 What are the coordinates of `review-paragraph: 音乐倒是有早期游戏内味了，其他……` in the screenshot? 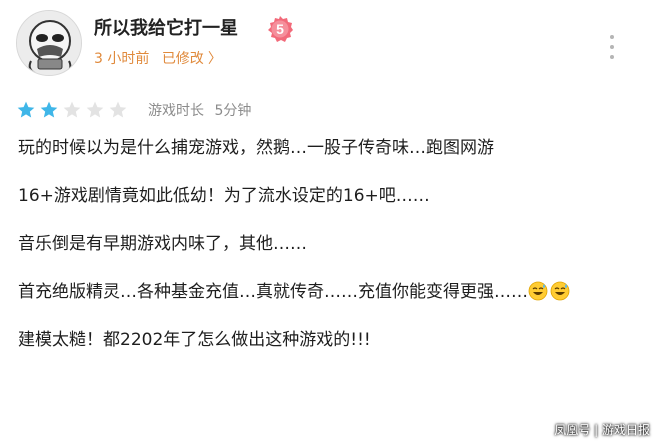 It's located at (162, 244).